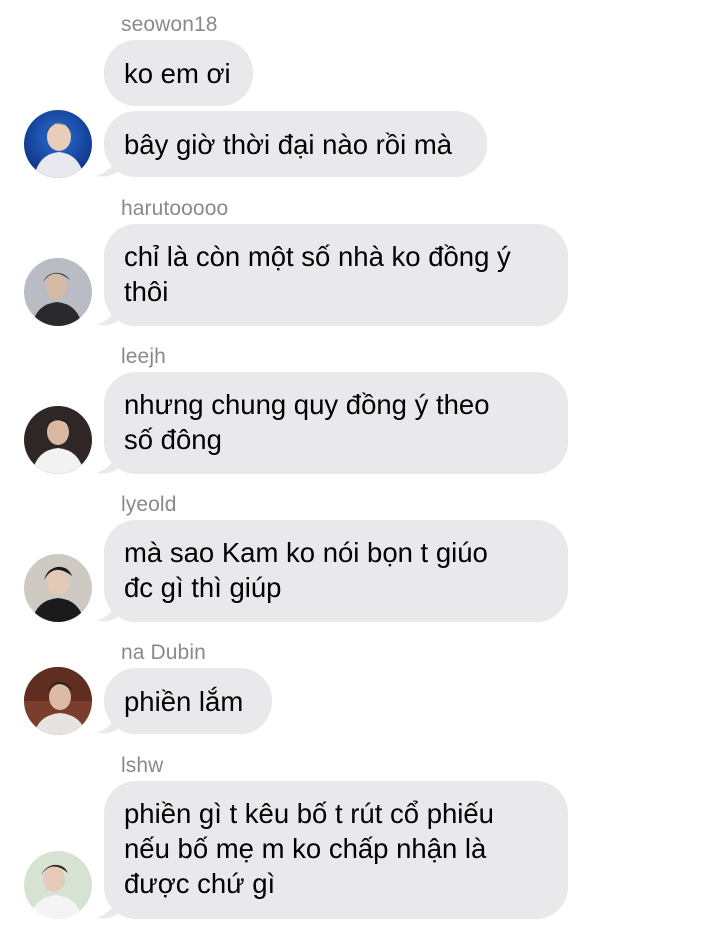 The height and width of the screenshot is (927, 720). I want to click on message-text-line: số đông, so click(173, 439).